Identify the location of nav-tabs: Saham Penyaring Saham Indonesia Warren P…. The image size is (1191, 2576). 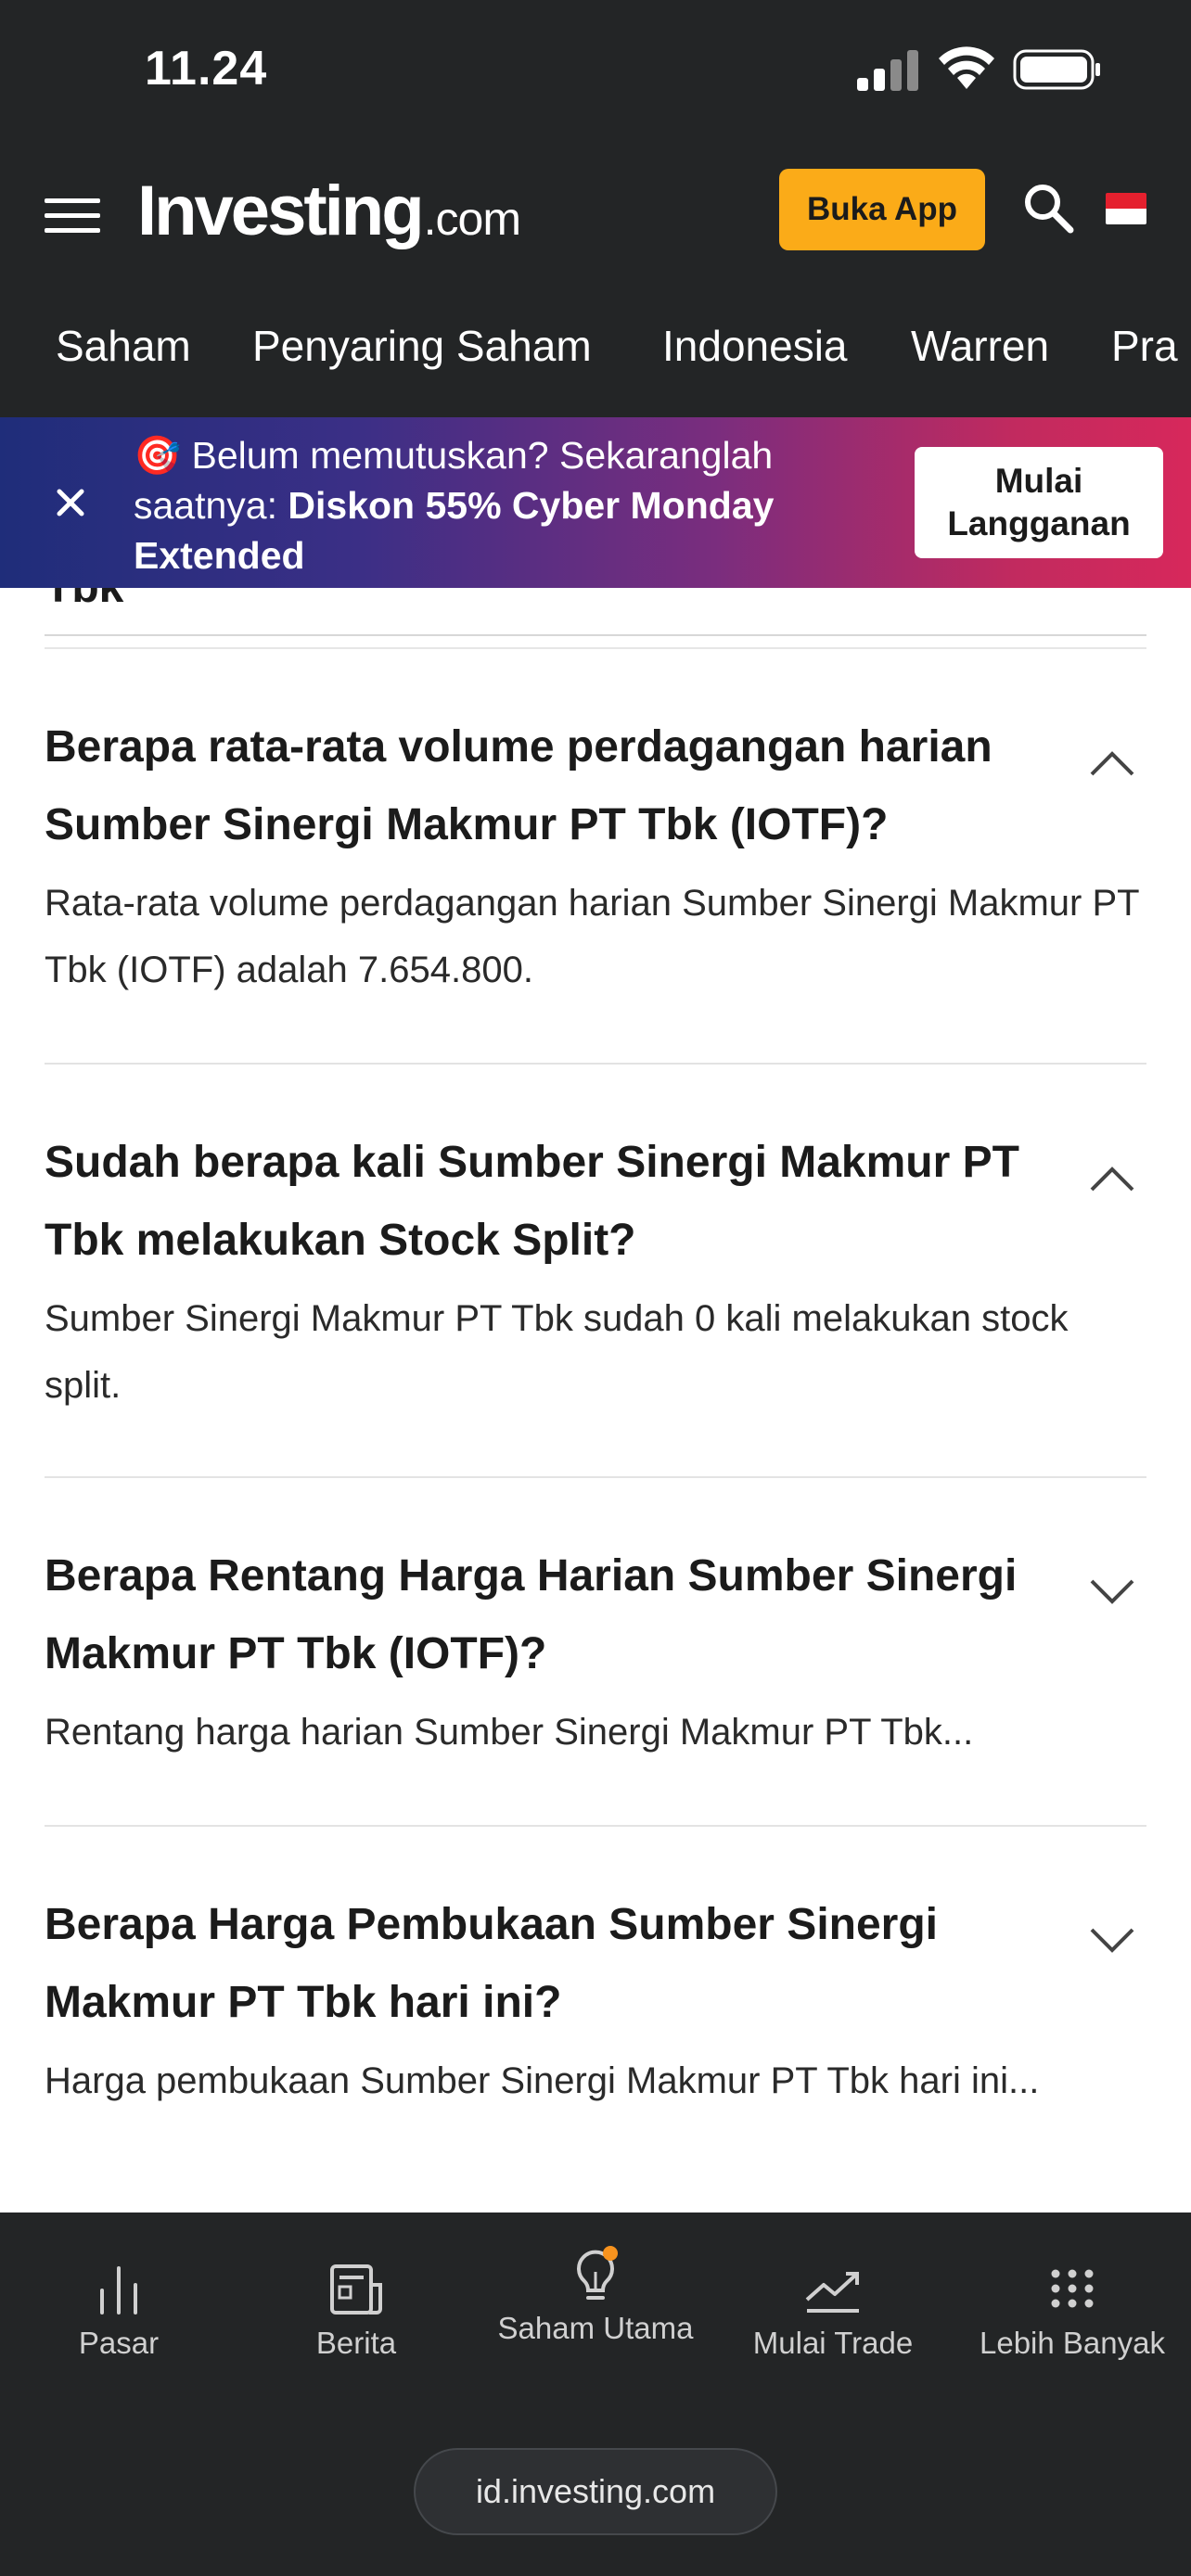
(595, 348).